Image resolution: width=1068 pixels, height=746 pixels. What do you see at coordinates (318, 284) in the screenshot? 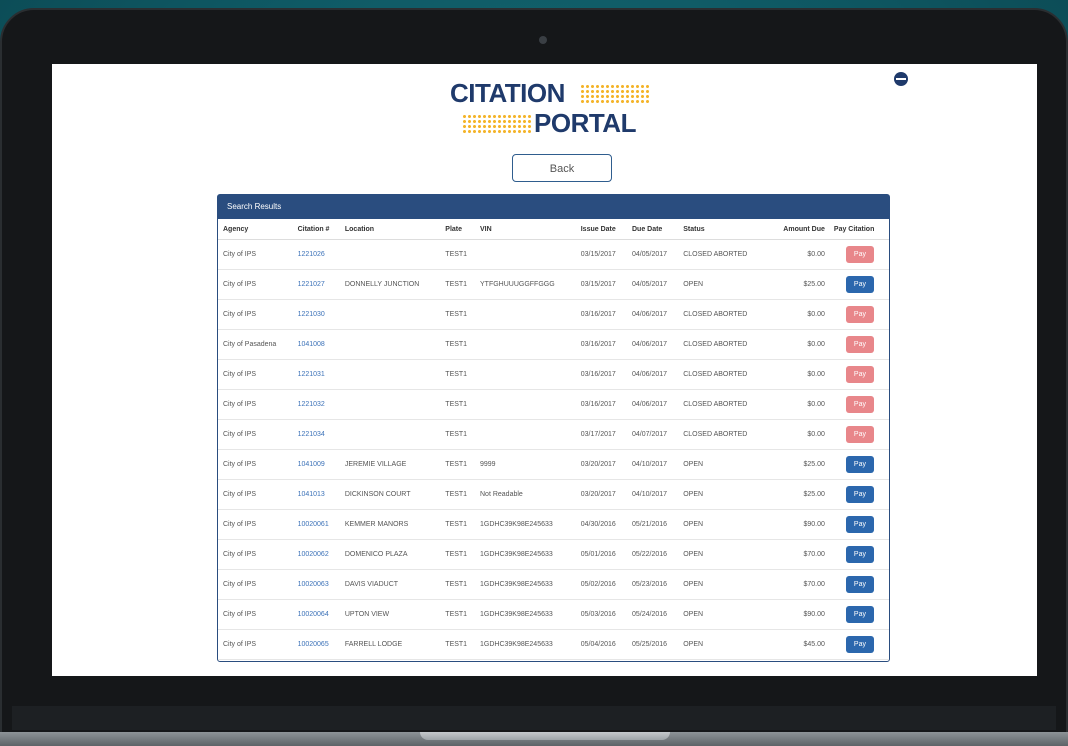
I see `citation-link: 1221027` at bounding box center [318, 284].